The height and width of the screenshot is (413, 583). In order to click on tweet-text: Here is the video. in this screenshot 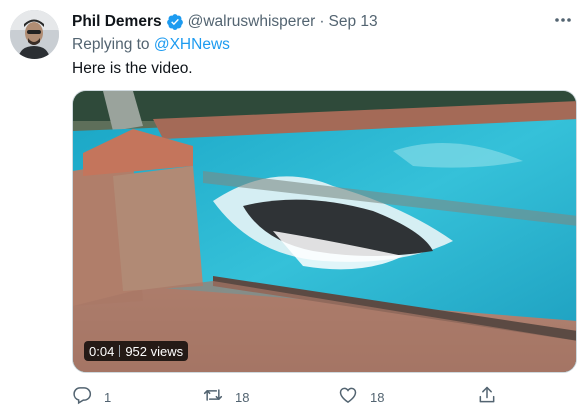, I will do `click(132, 68)`.